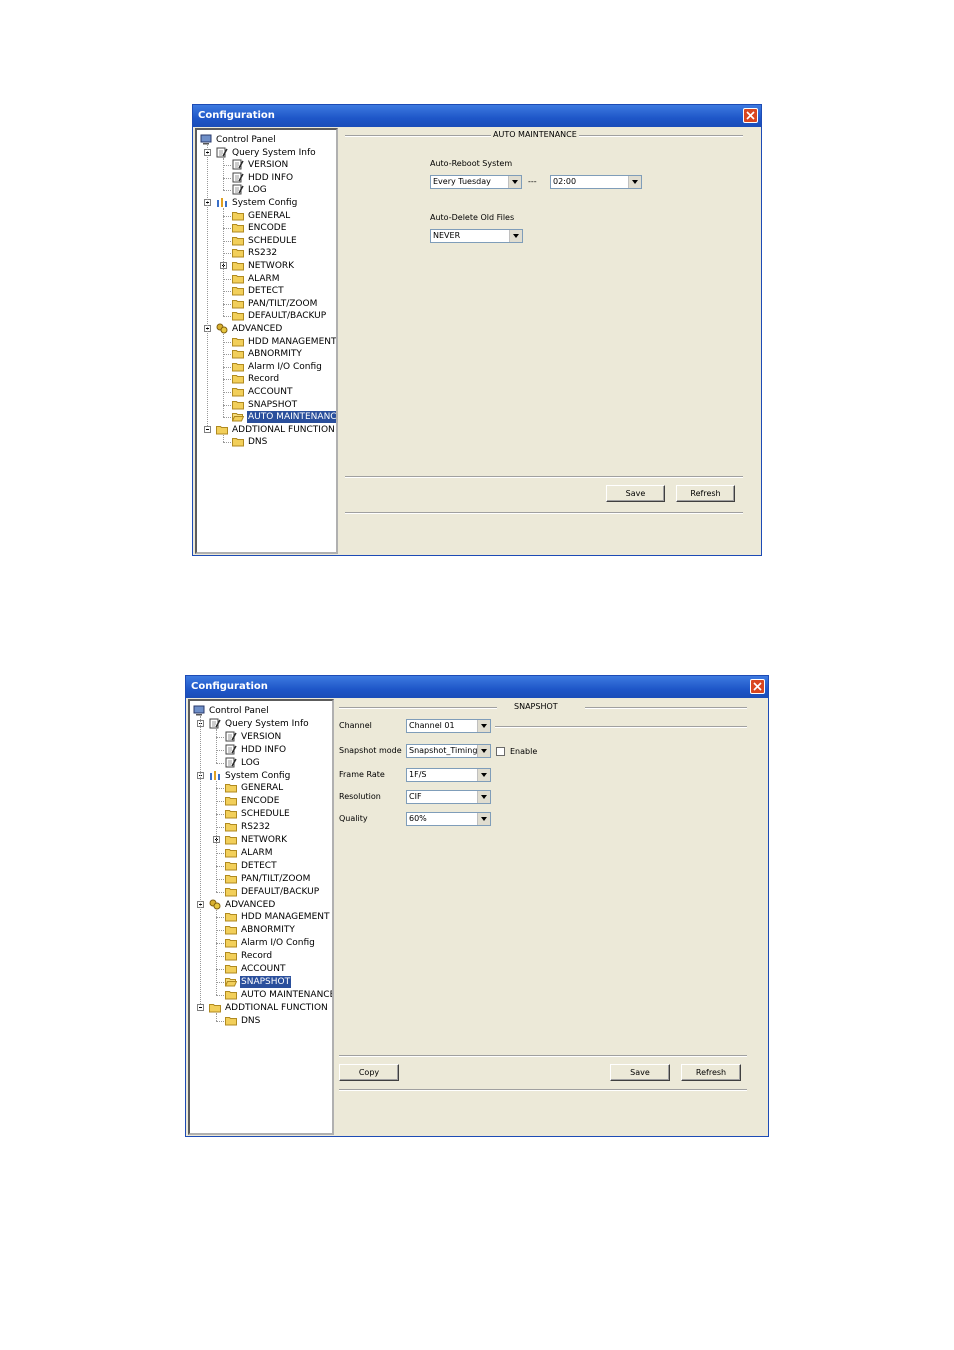 The height and width of the screenshot is (1350, 954). Describe the element at coordinates (535, 135) in the screenshot. I see `section-title: AUTO MAINTENANCE` at that location.